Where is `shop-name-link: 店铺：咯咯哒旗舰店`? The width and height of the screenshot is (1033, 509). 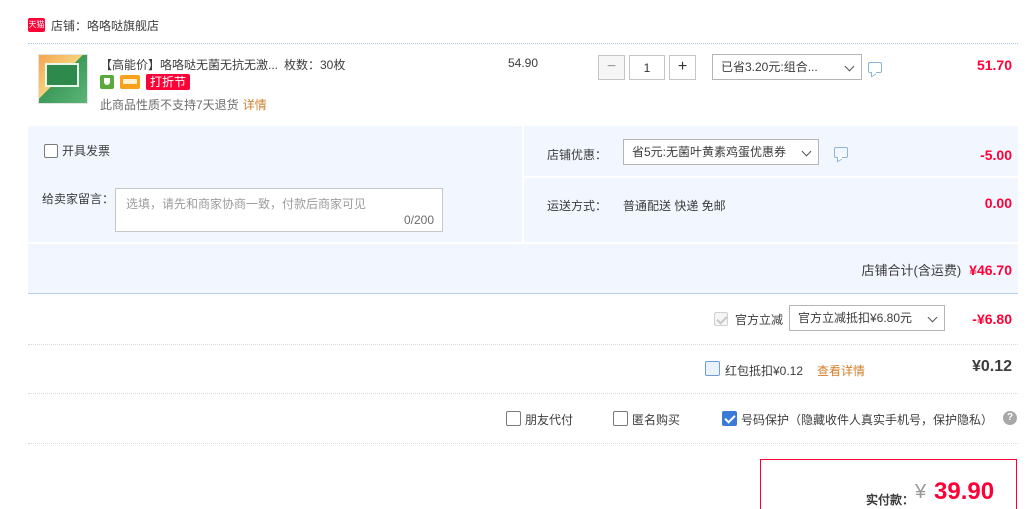 shop-name-link: 店铺：咯咯哒旗舰店 is located at coordinates (105, 25).